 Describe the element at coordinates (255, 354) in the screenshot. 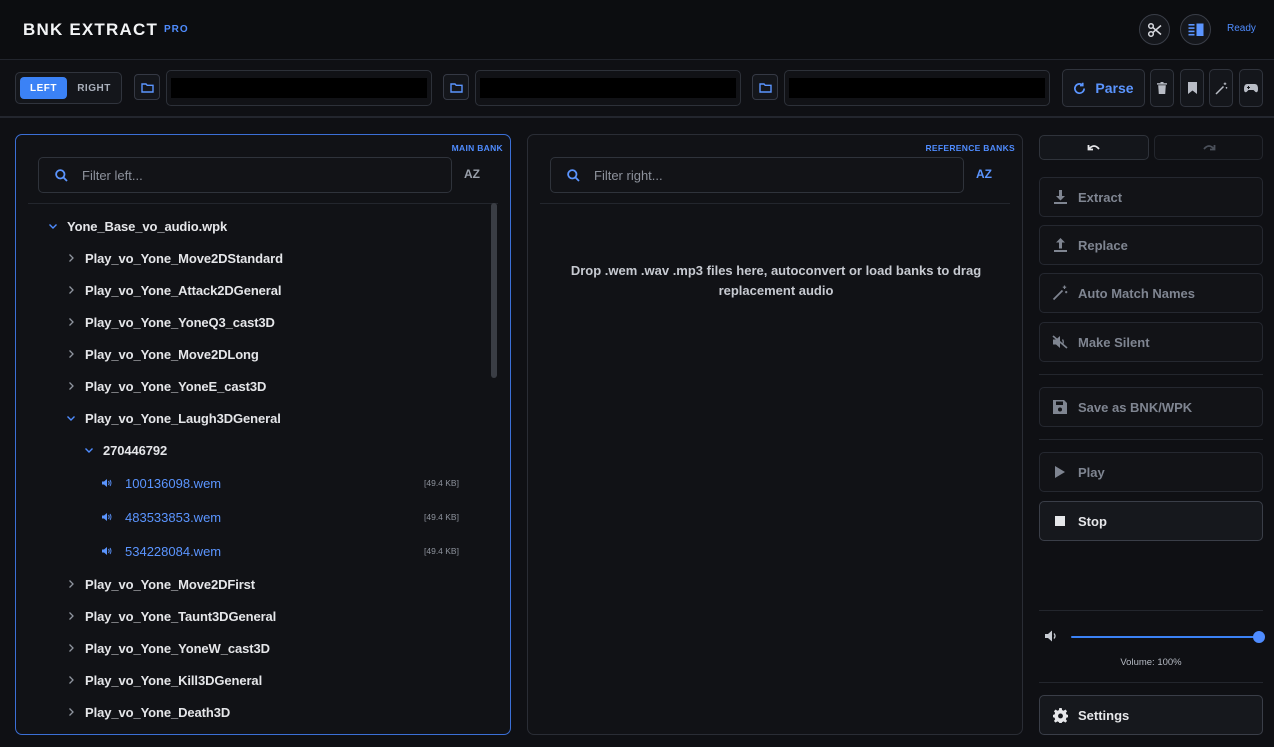

I see `tree-node-row: Play_vo_Yone_Move2DLong` at that location.